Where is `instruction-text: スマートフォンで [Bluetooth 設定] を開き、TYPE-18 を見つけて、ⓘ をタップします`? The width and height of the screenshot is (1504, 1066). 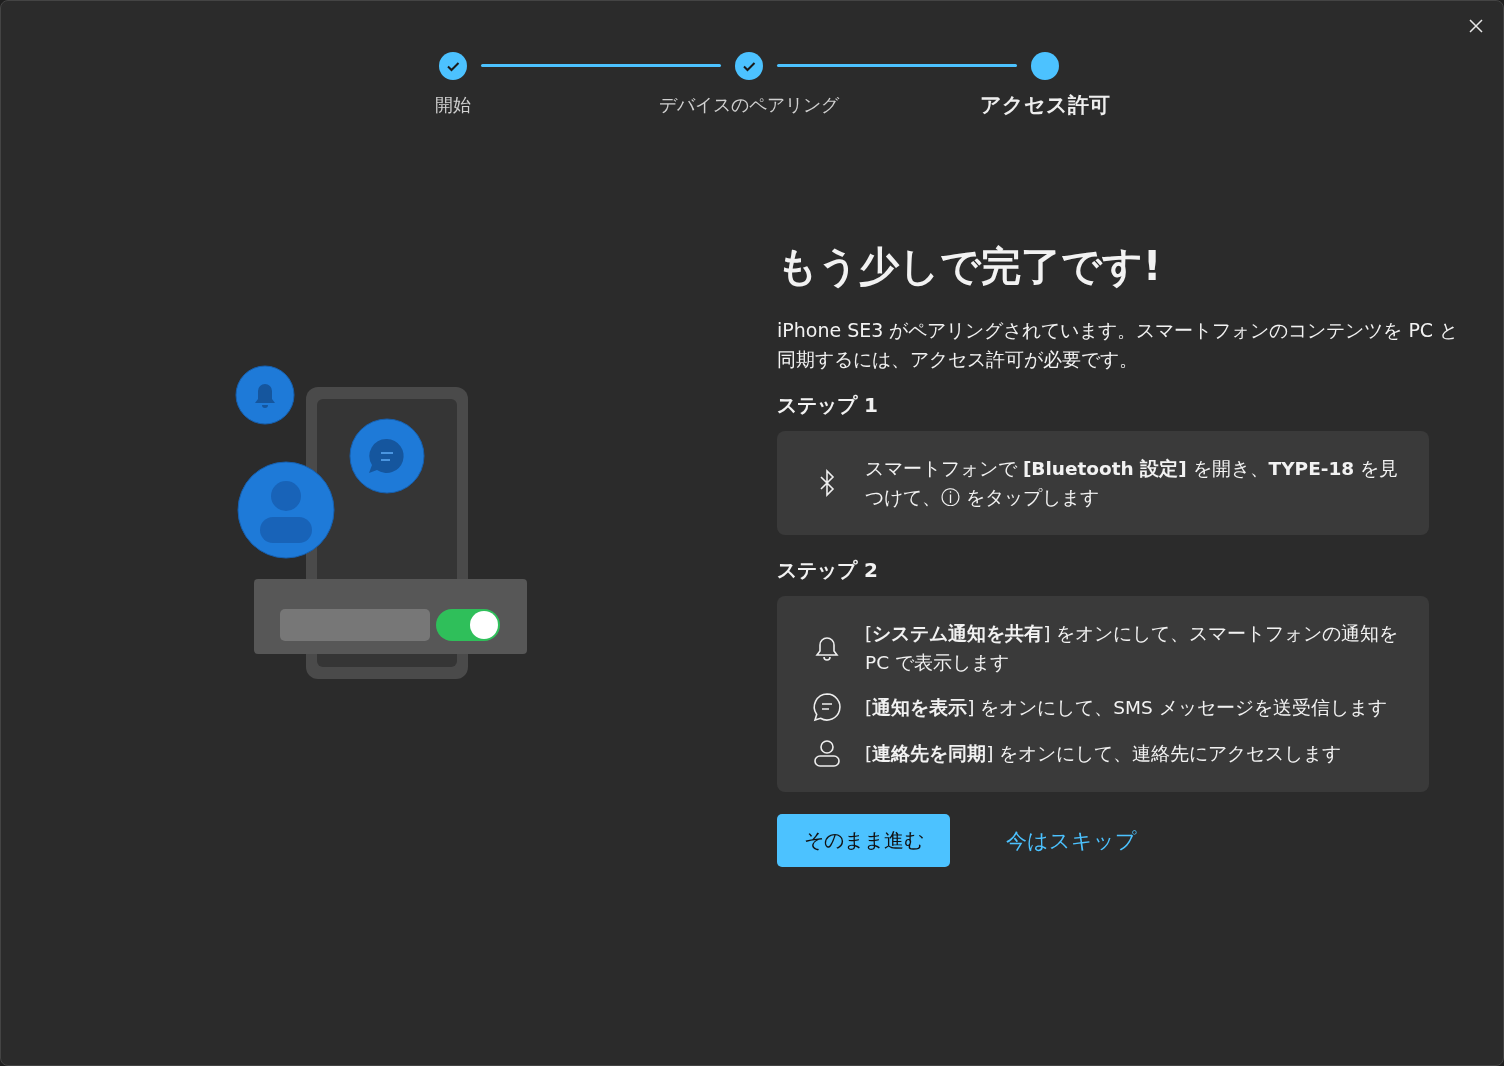 instruction-text: スマートフォンで [Bluetooth 設定] を開き、TYPE-18 を見つけて、ⓘ をタップします is located at coordinates (1132, 483).